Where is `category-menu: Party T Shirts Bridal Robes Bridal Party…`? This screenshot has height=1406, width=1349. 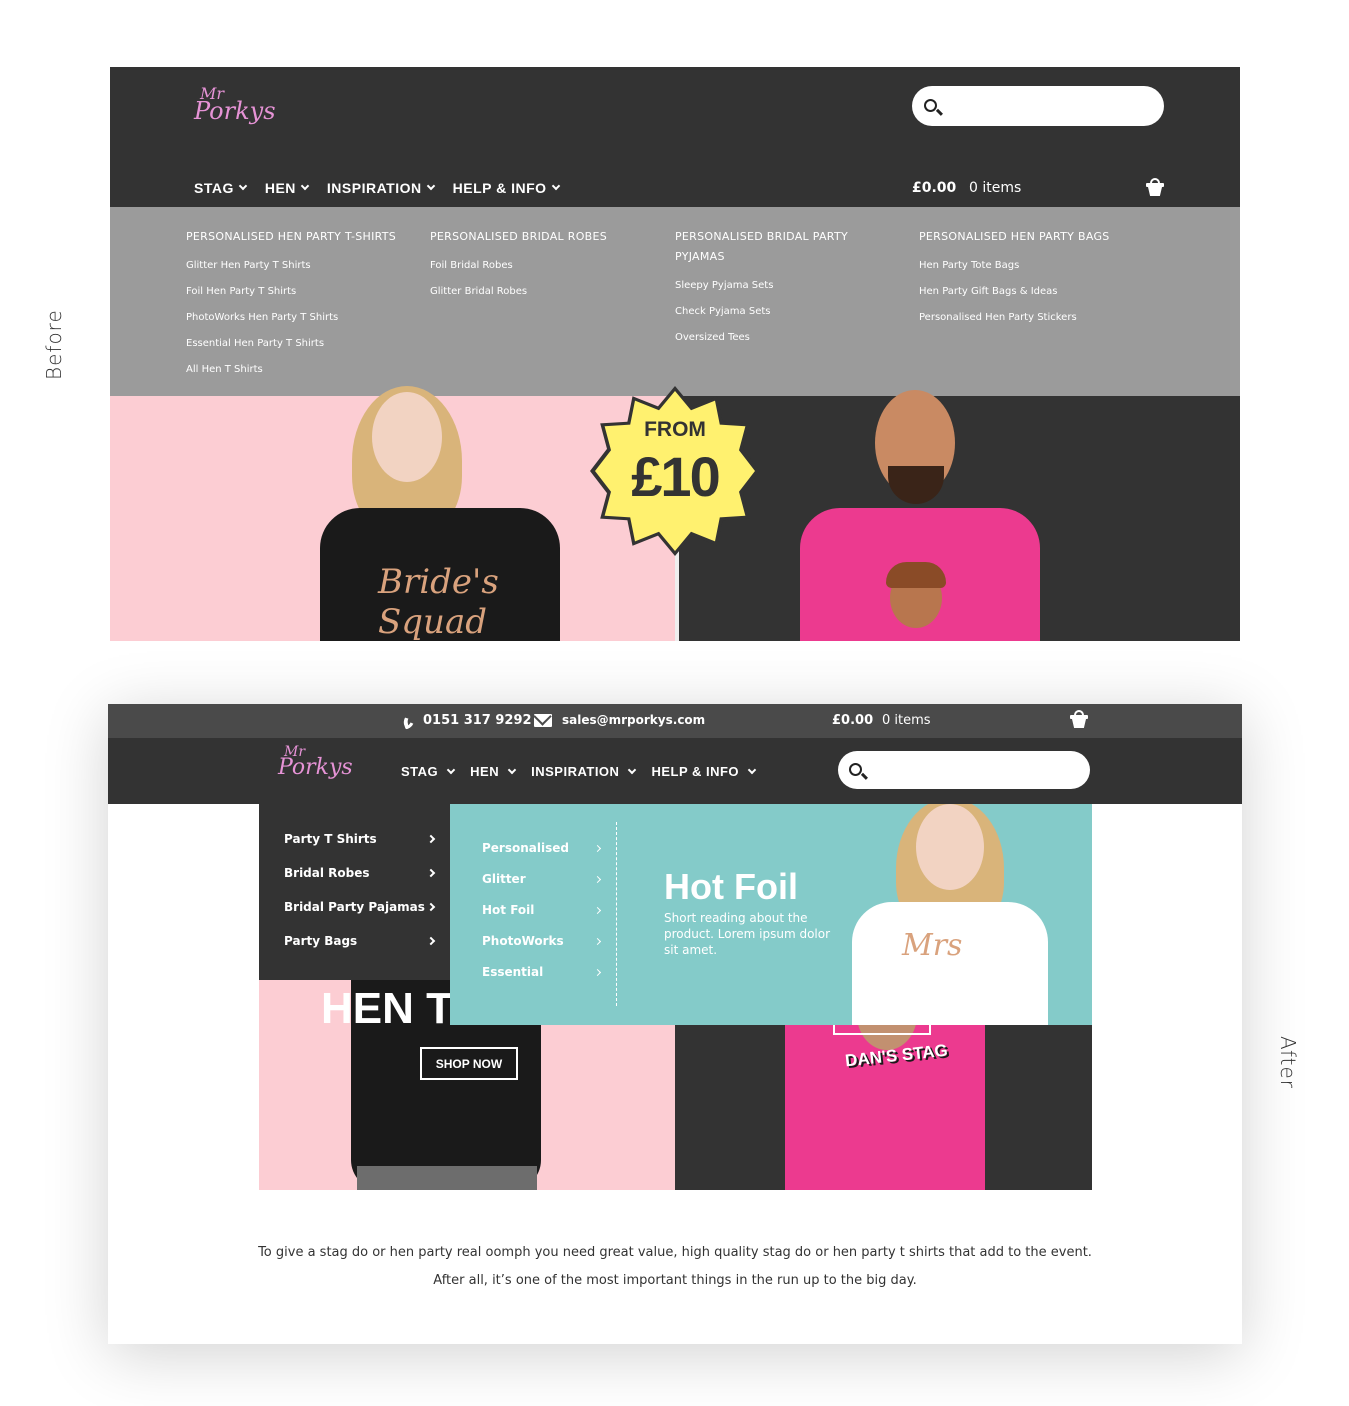 category-menu: Party T Shirts Bridal Robes Bridal Party… is located at coordinates (354, 892).